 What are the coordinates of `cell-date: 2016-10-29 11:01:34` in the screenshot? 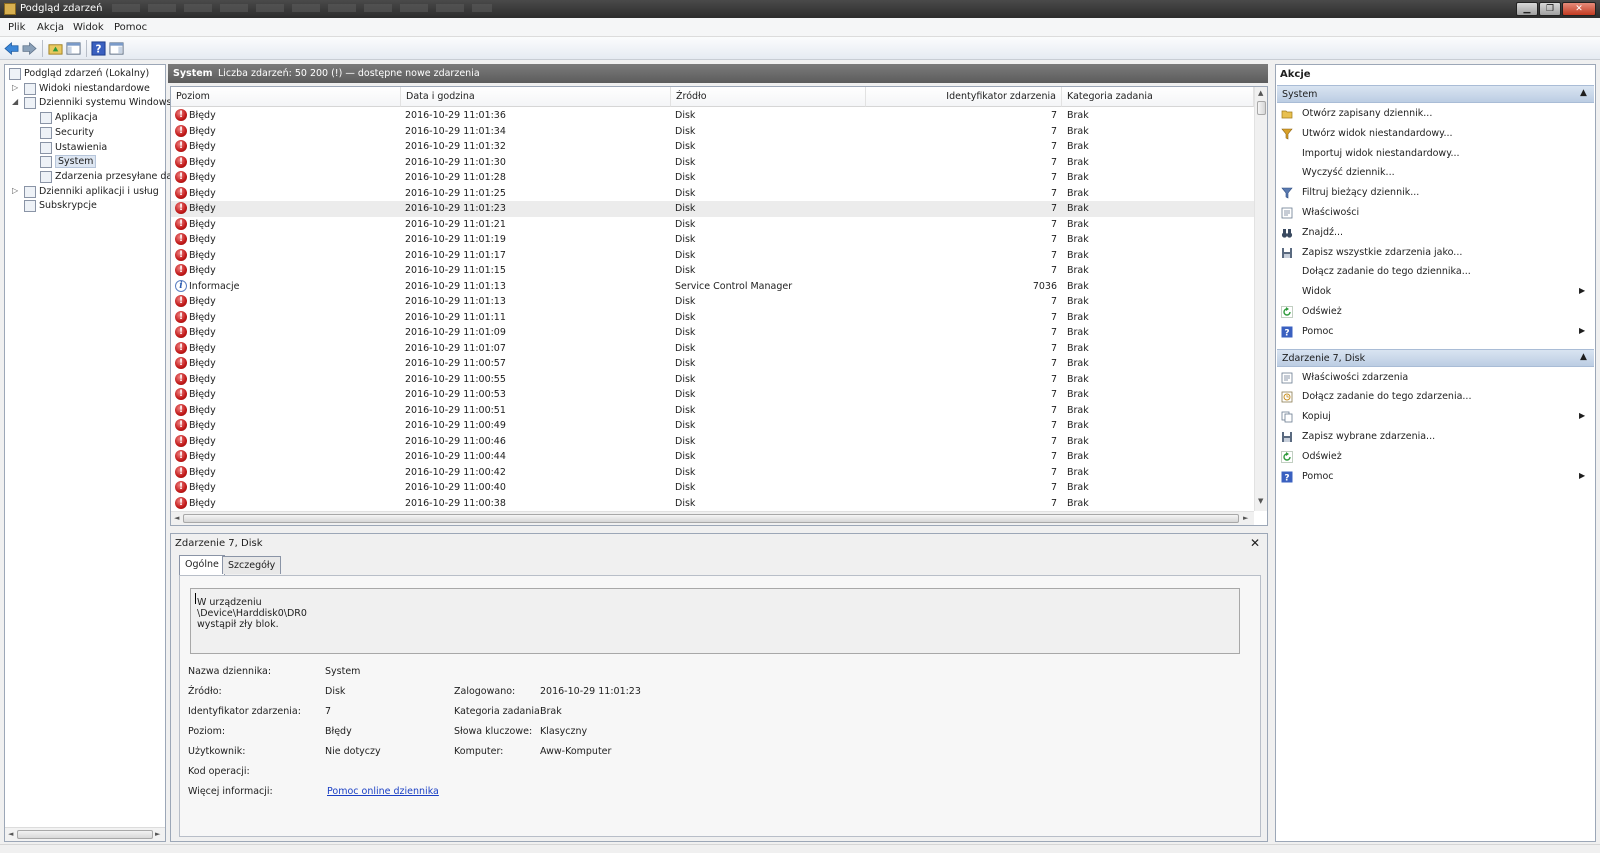 It's located at (455, 131).